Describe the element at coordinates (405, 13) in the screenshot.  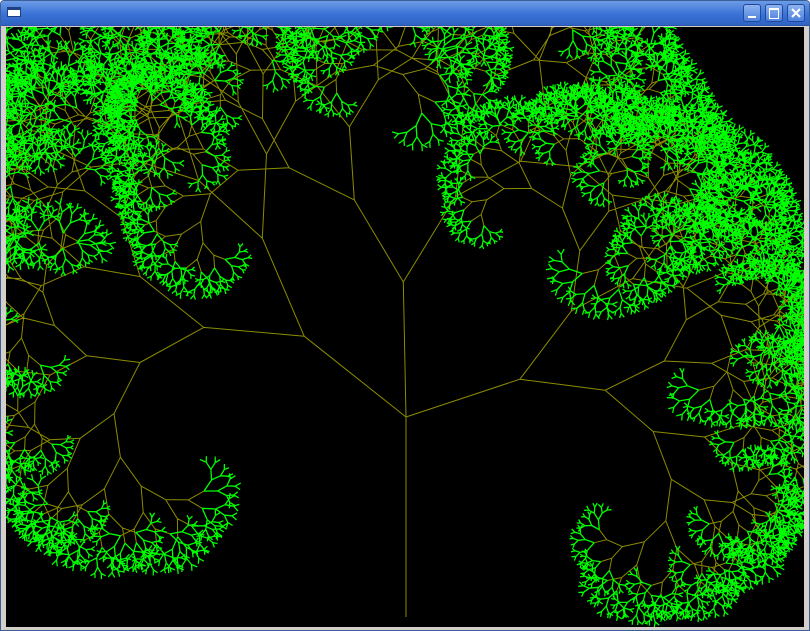
I see `title-bar` at that location.